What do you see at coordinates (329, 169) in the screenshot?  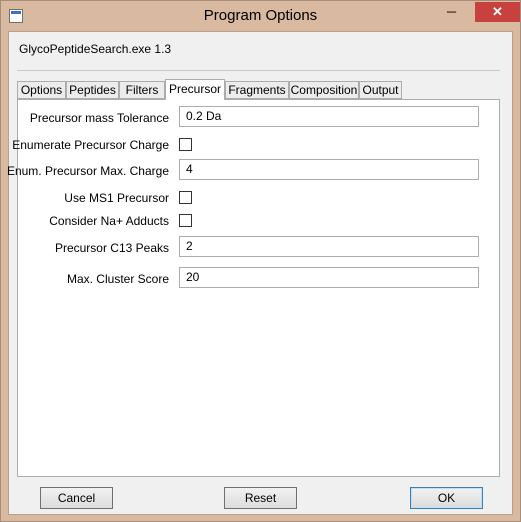 I see `enum-max-charge-input: 4` at bounding box center [329, 169].